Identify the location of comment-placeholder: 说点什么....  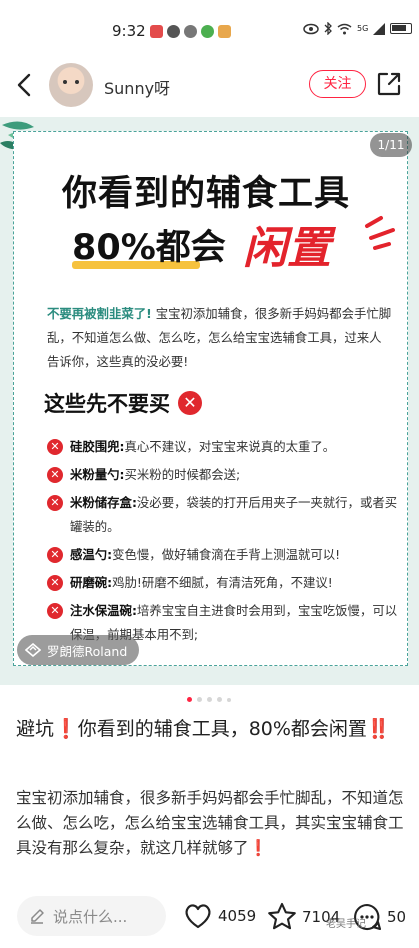
(90, 916).